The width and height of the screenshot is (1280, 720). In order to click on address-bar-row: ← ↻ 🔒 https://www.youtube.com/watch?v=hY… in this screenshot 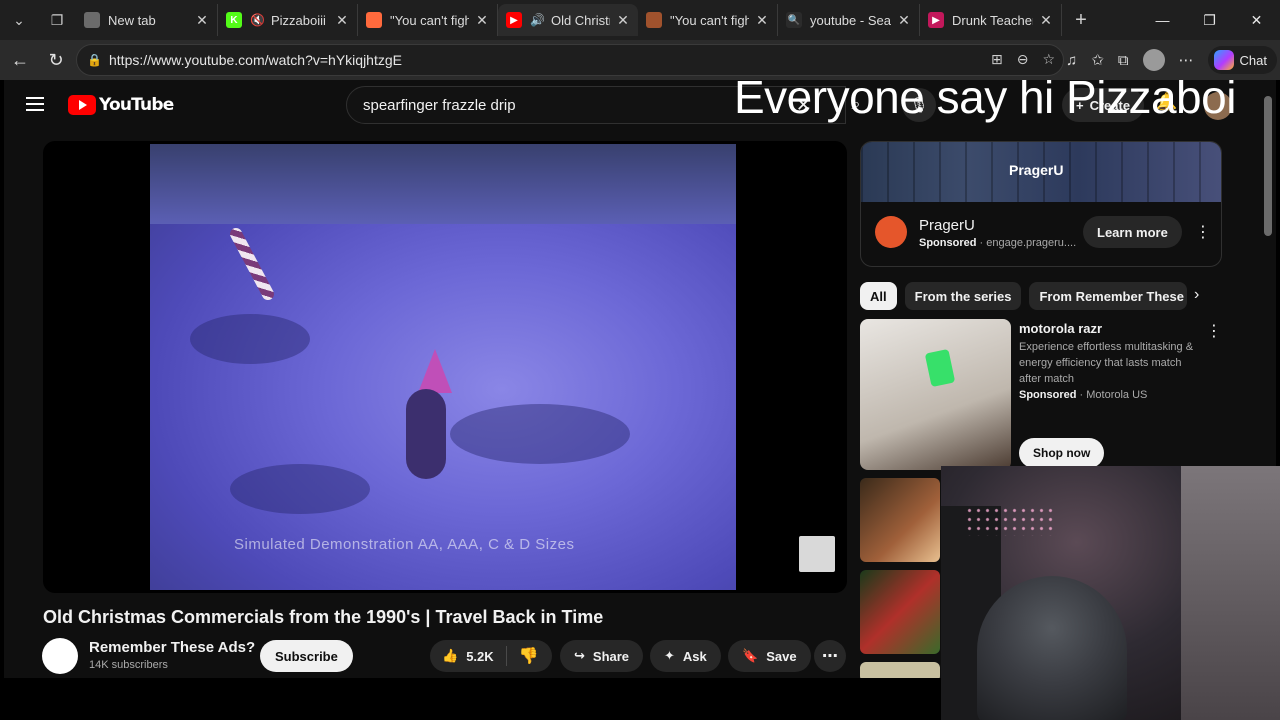, I will do `click(640, 60)`.